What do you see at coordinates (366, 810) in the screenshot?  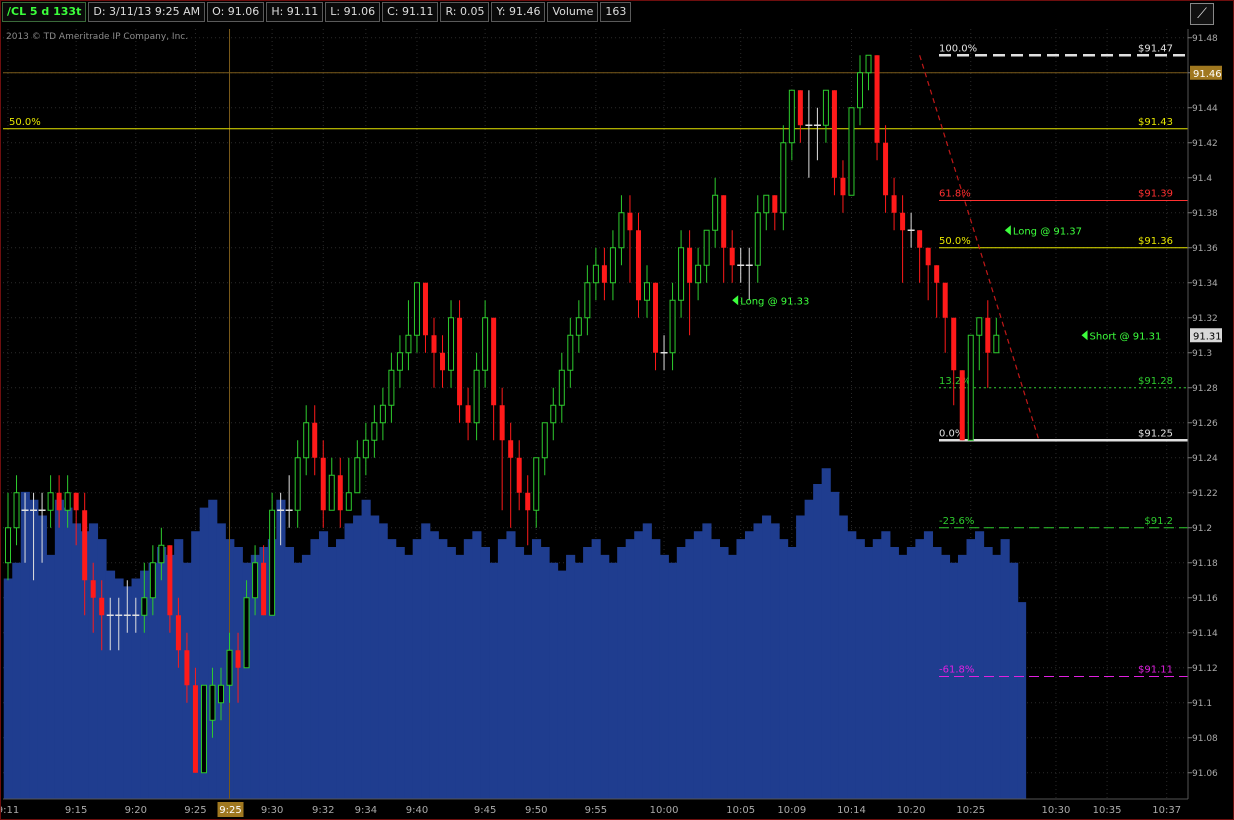 I see `x-tick-label: 9:34` at bounding box center [366, 810].